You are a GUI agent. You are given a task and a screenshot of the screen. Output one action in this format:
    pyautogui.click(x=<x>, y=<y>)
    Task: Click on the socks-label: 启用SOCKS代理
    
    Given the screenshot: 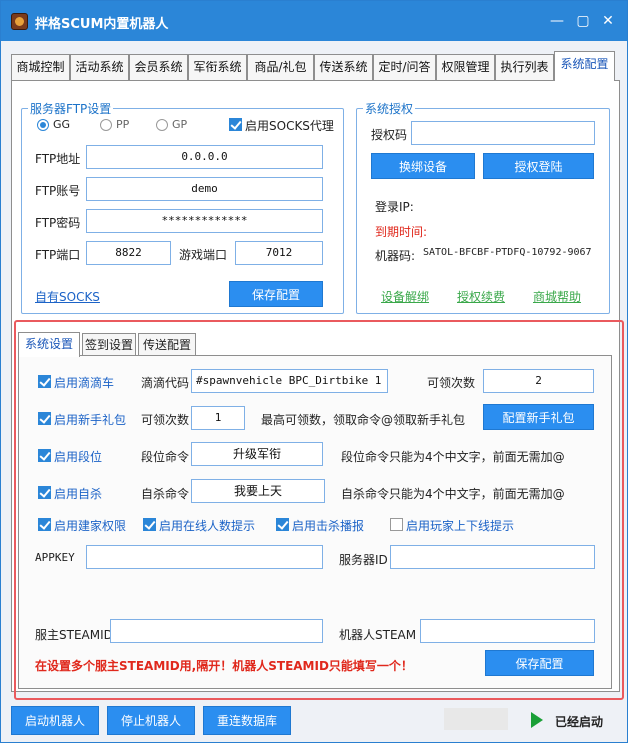 What is the action you would take?
    pyautogui.click(x=289, y=126)
    